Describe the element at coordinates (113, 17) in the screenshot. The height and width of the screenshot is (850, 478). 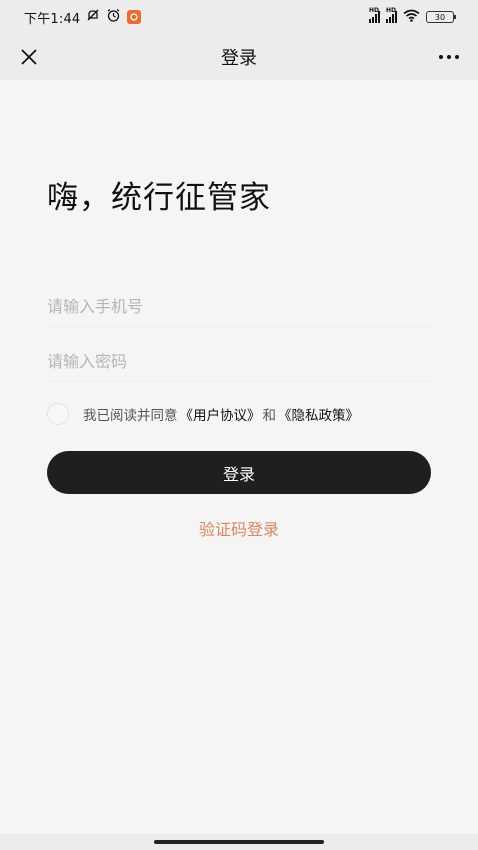
I see `alarm-icon` at that location.